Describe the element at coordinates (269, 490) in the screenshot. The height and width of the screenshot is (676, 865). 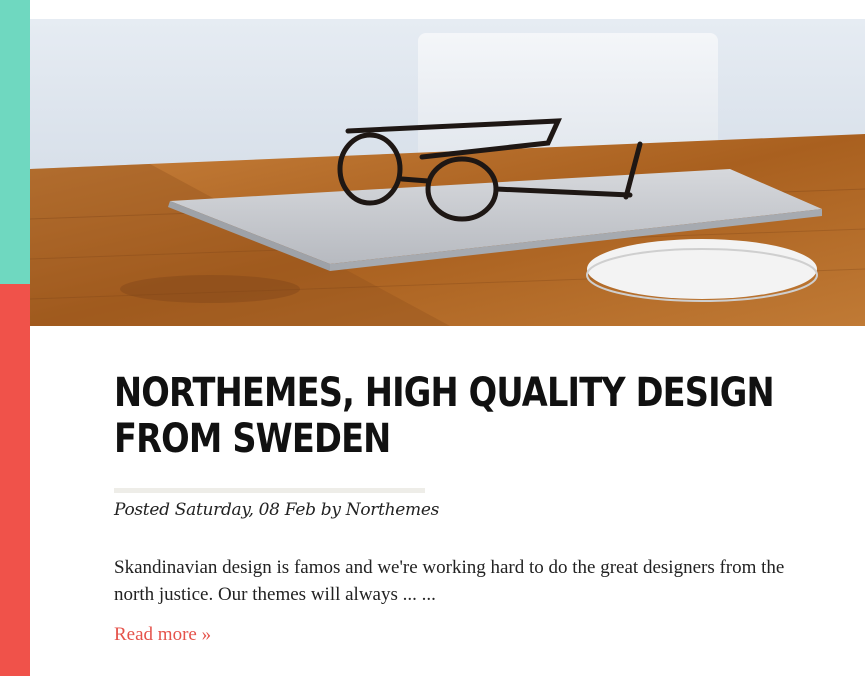
I see `title-divider` at that location.